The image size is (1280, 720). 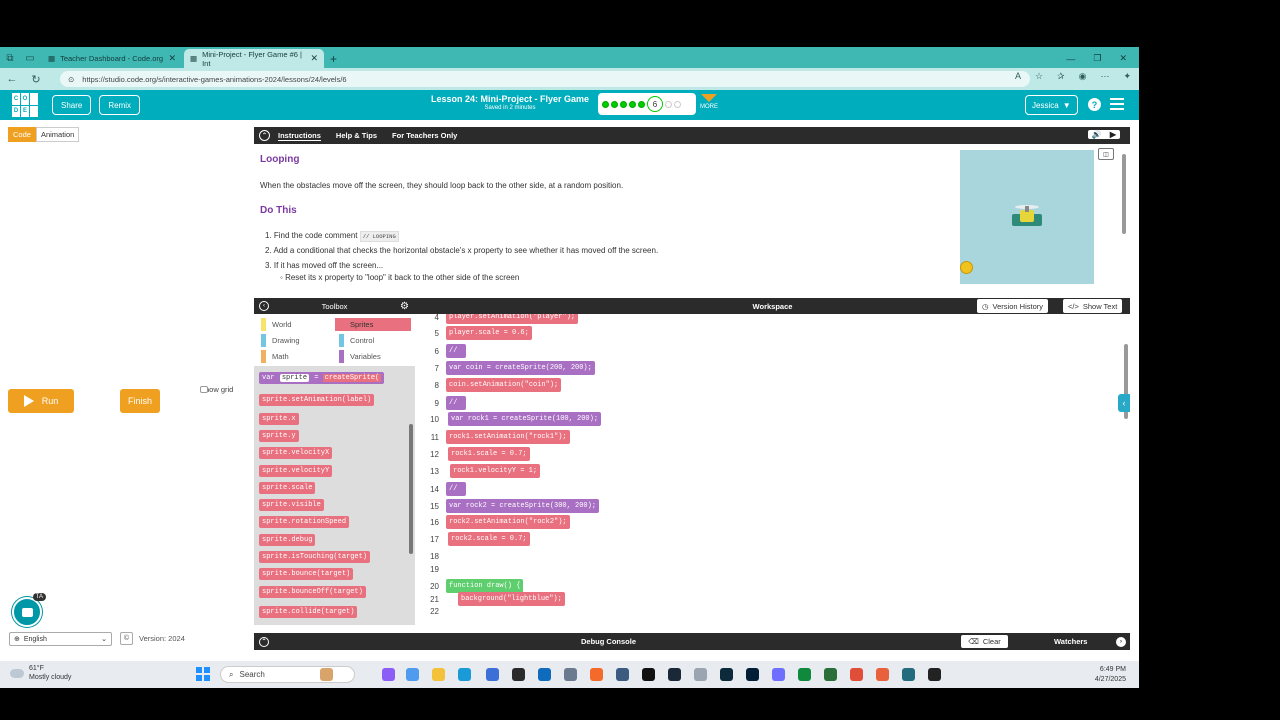 I want to click on category-variables: Variables, so click(x=373, y=356).